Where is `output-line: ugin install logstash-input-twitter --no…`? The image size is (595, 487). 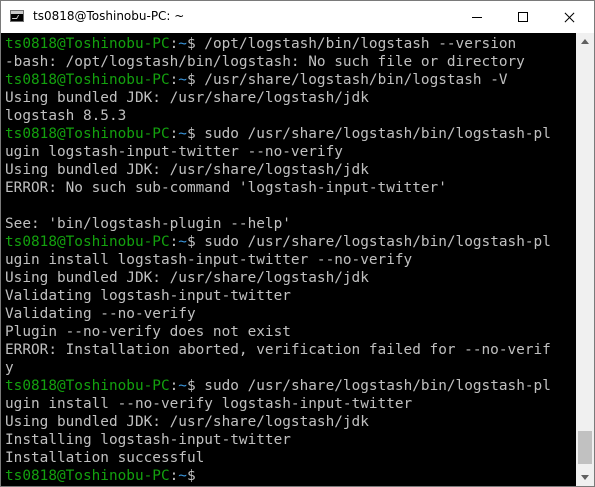 output-line: ugin install logstash-input-twitter --no… is located at coordinates (209, 260).